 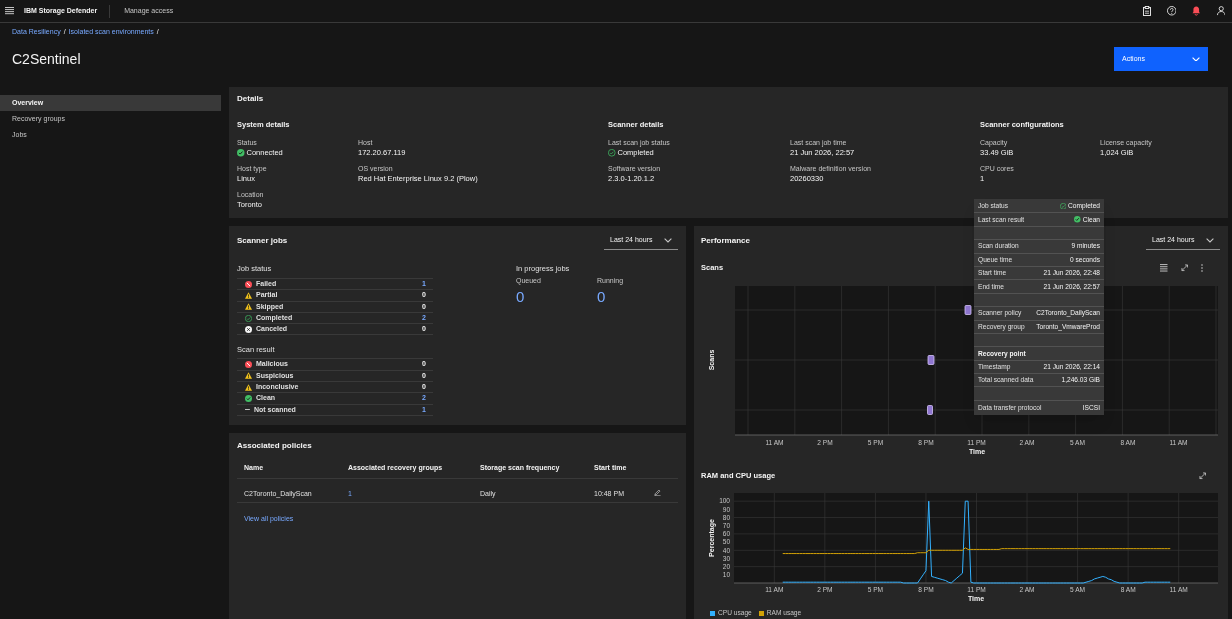 I want to click on help-icon, so click(x=1171, y=11).